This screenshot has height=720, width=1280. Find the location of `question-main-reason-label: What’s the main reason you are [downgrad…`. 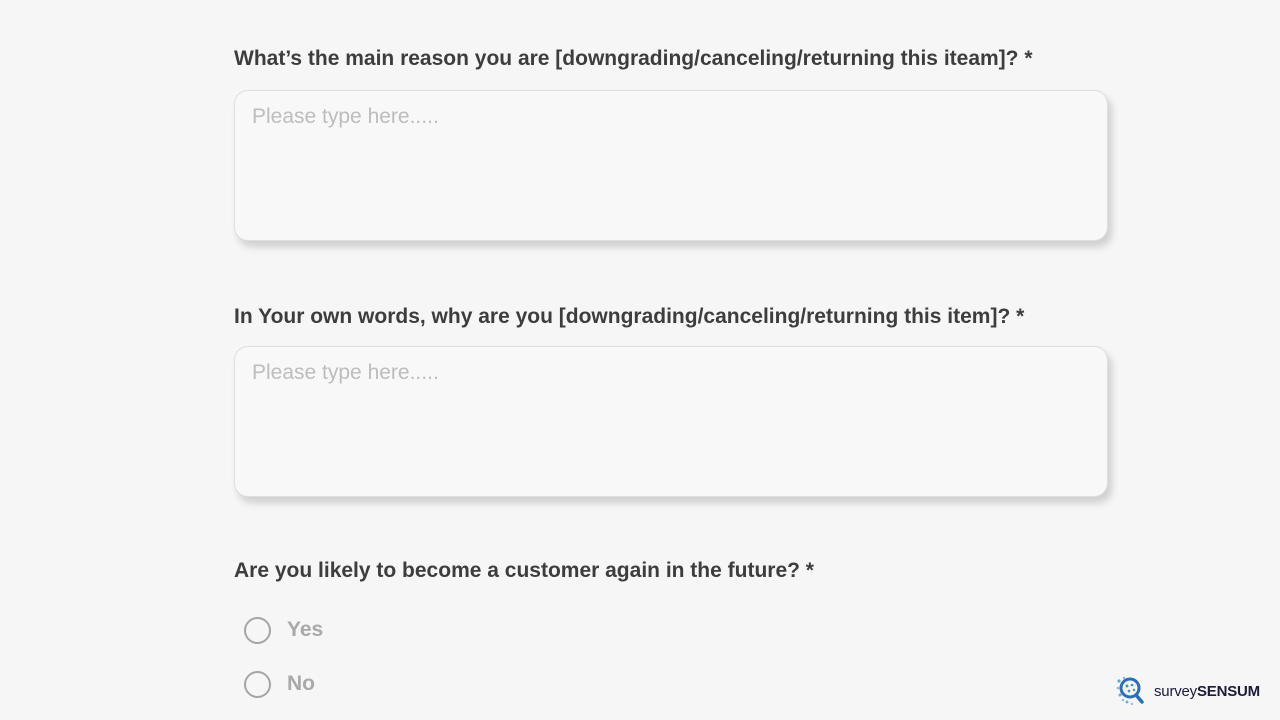

question-main-reason-label: What’s the main reason you are [downgrad… is located at coordinates (633, 58).